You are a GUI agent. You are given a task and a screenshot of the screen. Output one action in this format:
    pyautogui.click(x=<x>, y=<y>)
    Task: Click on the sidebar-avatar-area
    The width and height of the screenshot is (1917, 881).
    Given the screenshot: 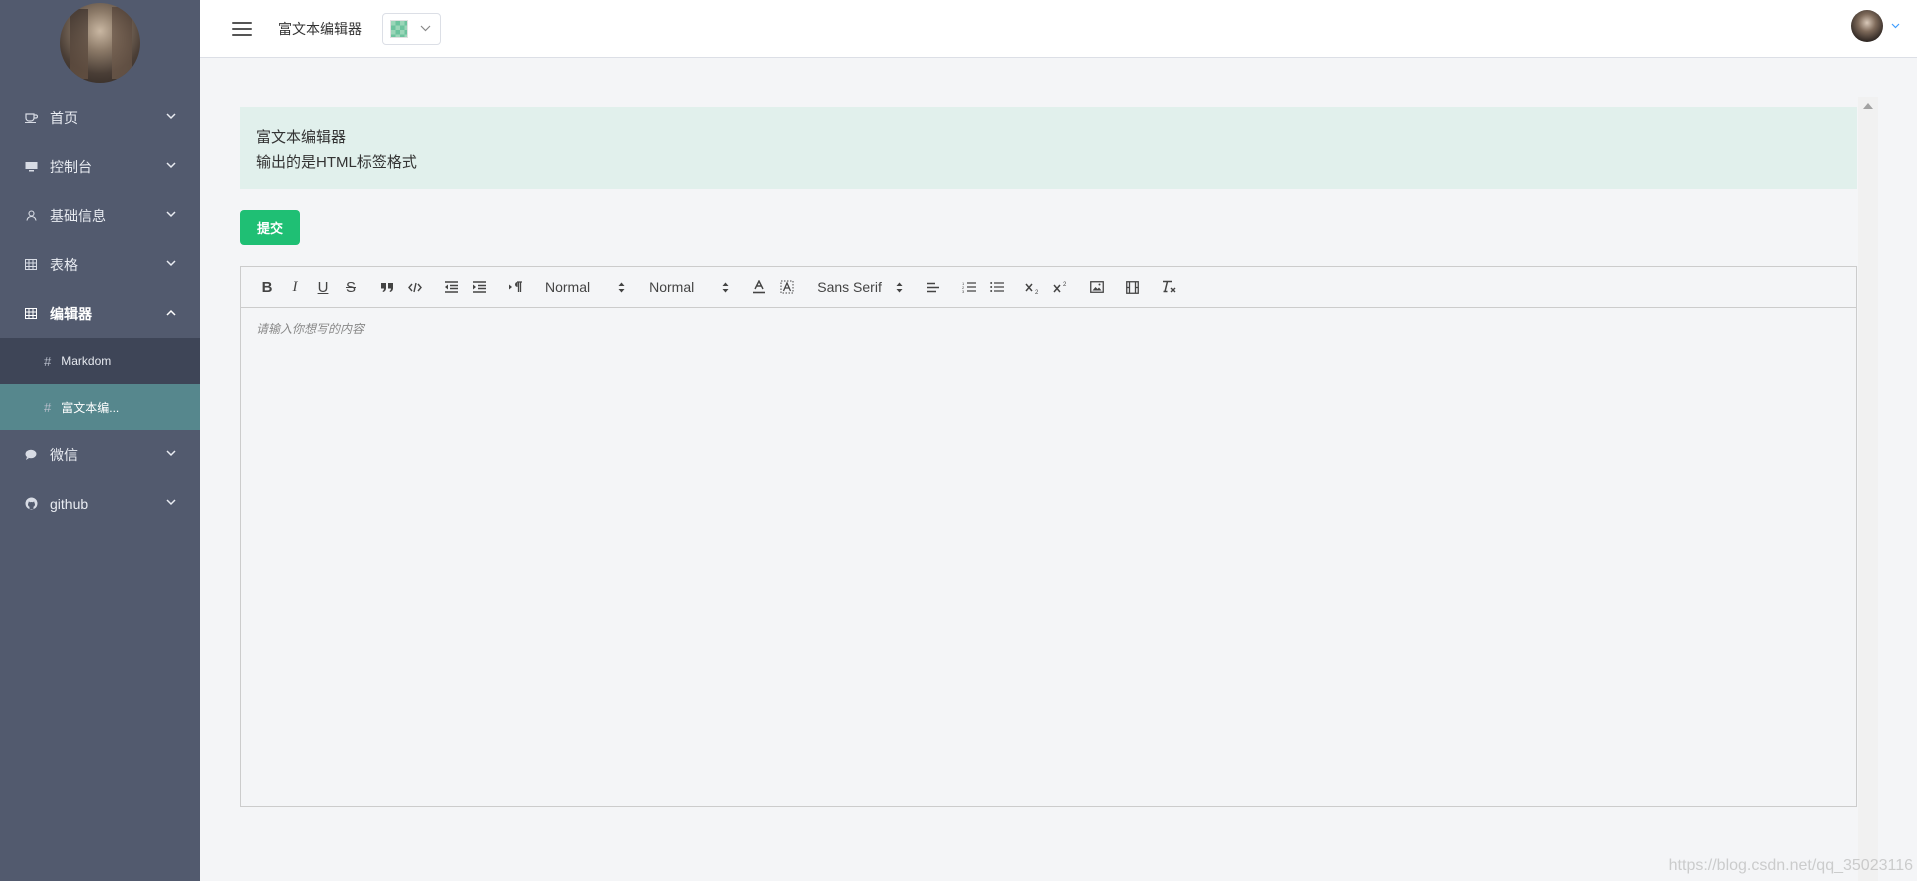 What is the action you would take?
    pyautogui.click(x=100, y=46)
    